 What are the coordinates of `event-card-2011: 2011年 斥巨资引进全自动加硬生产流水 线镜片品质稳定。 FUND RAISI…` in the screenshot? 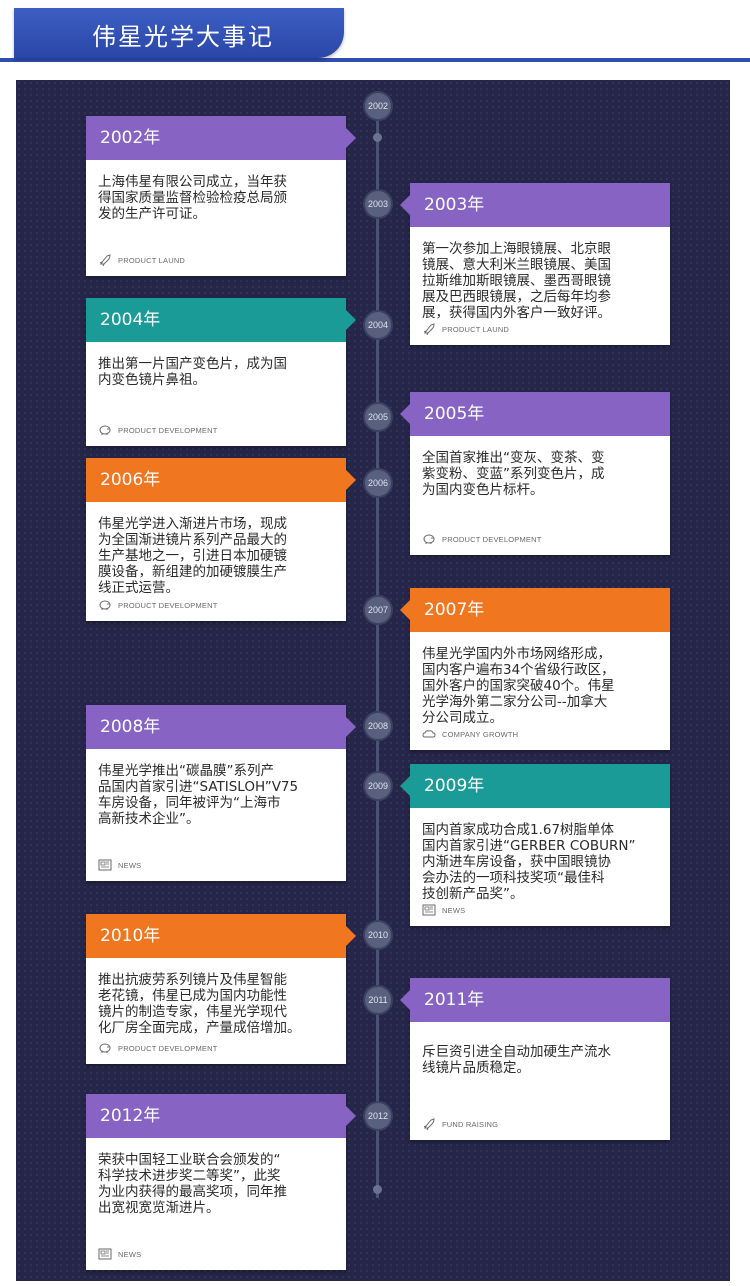 It's located at (535, 1059).